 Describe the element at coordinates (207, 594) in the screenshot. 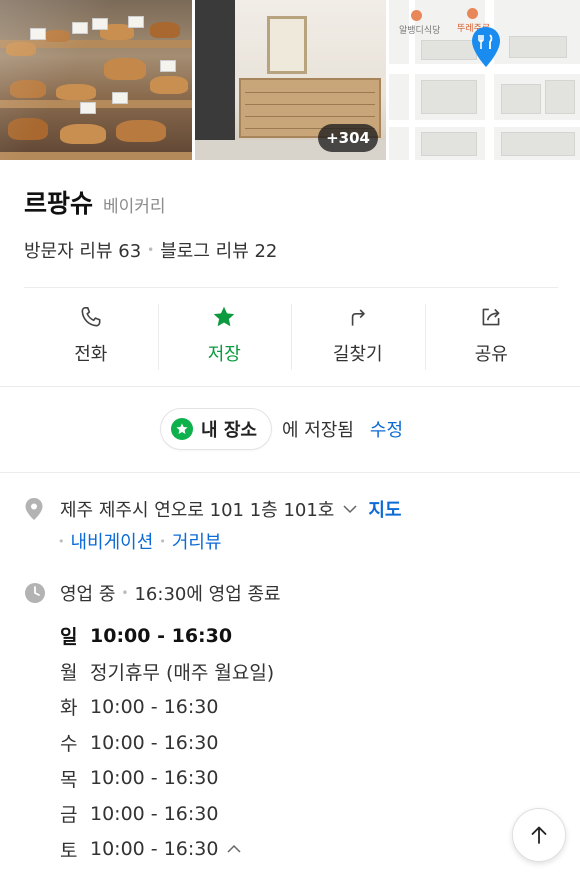

I see `closing-time-note: 16:30에 영업 종료` at that location.